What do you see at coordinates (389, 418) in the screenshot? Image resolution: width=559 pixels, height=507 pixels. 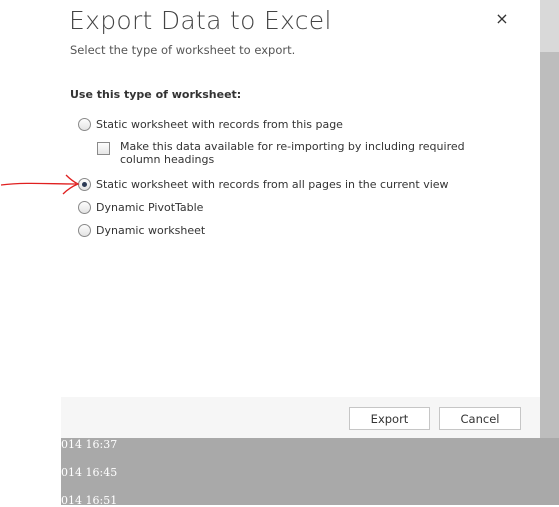 I see `export-button: Export` at bounding box center [389, 418].